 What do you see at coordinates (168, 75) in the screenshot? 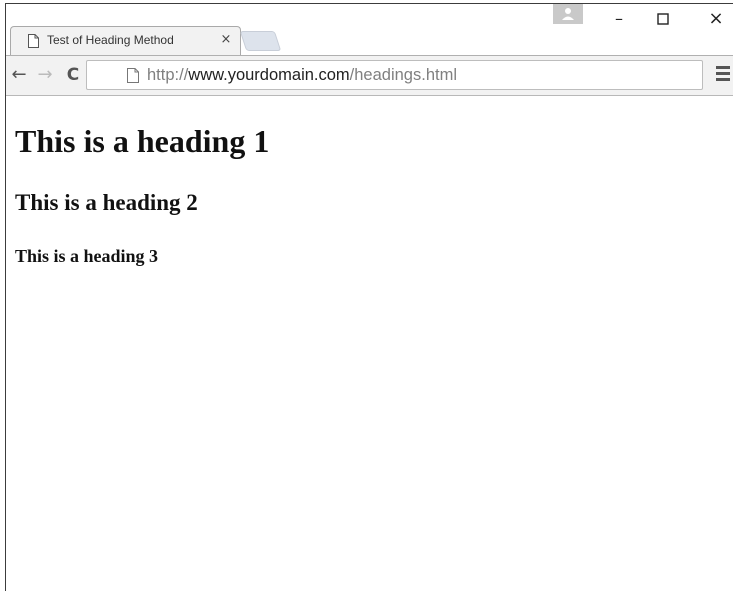
I see `url-scheme: http://` at bounding box center [168, 75].